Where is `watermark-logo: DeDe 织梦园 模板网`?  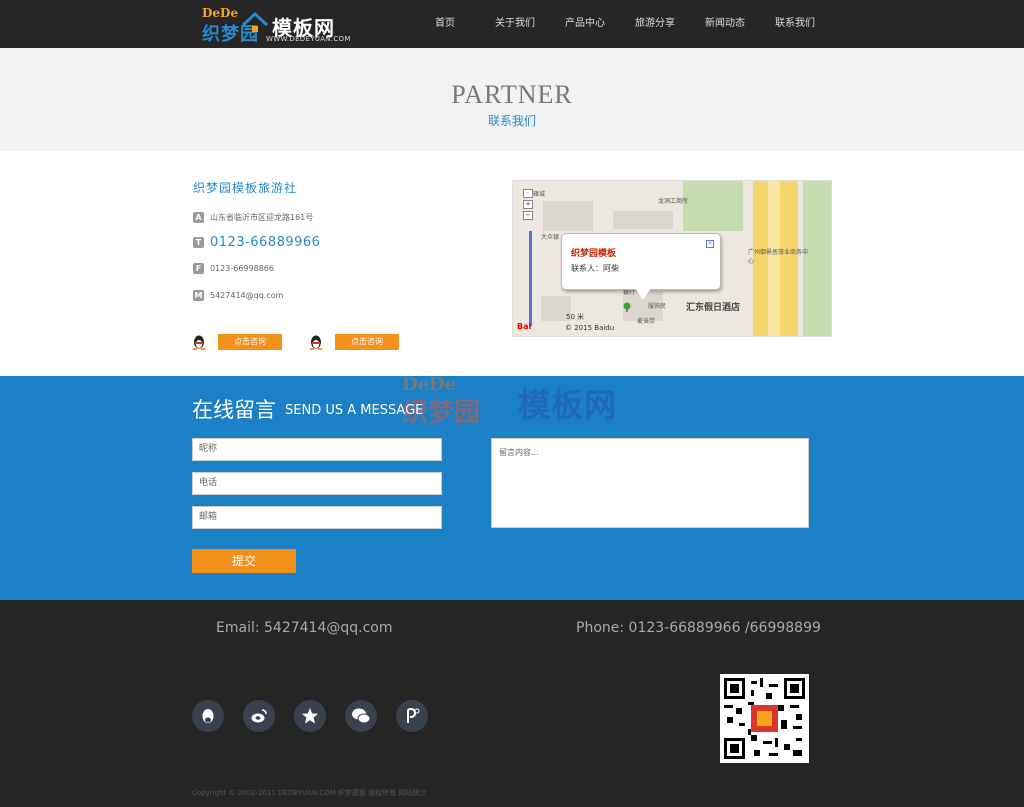 watermark-logo: DeDe 织梦园 模板网 is located at coordinates (520, 405).